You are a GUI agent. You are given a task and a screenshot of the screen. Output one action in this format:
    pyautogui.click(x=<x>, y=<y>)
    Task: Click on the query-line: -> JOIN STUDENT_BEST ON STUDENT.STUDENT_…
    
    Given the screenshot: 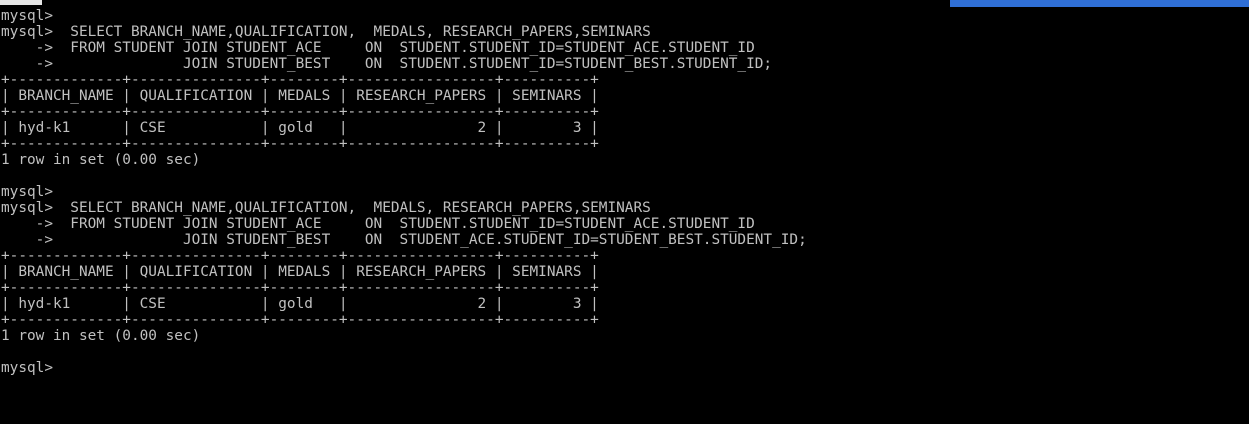 What is the action you would take?
    pyautogui.click(x=387, y=64)
    